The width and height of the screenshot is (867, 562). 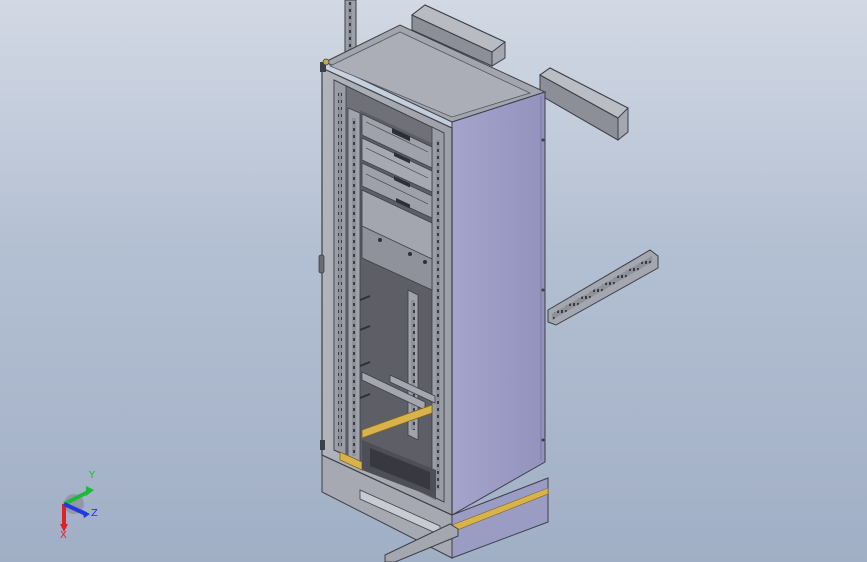 What do you see at coordinates (90, 491) in the screenshot?
I see `y-axis-arrow` at bounding box center [90, 491].